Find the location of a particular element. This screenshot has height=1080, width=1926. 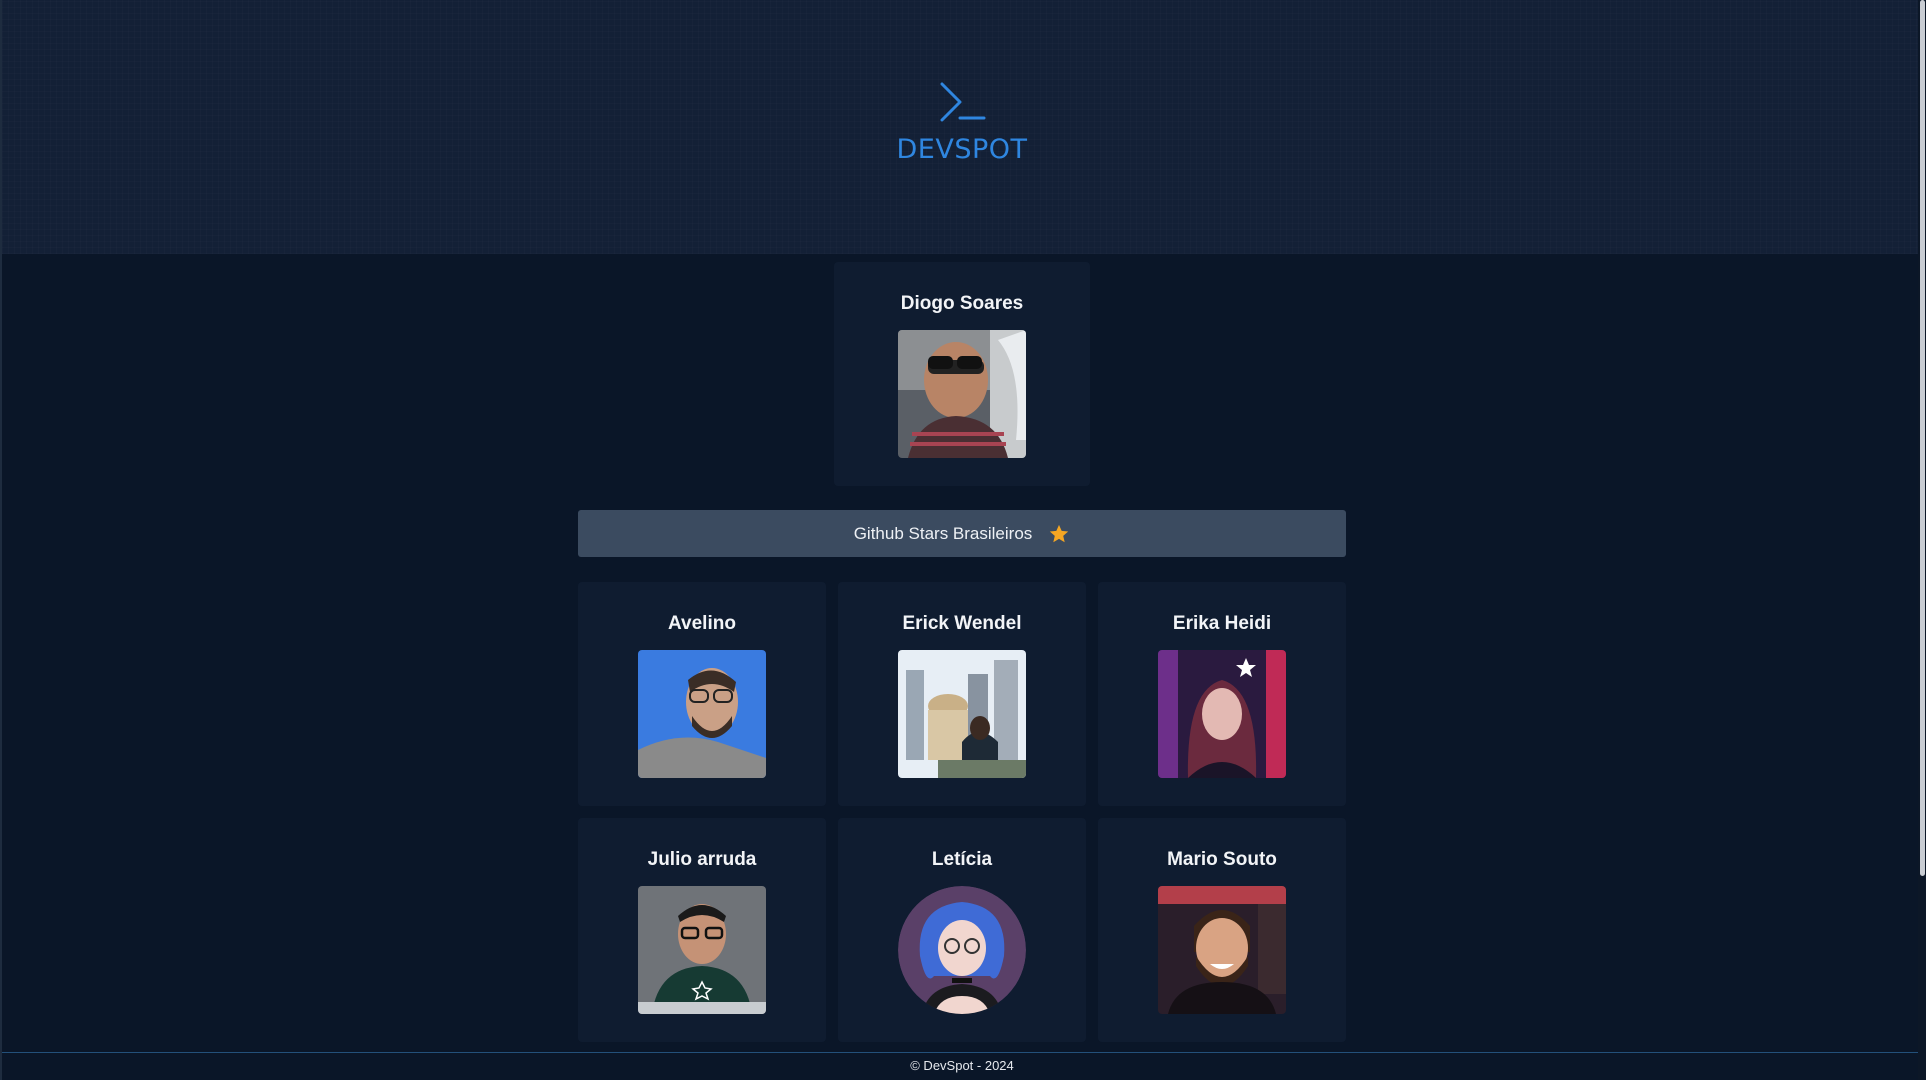

star-icon is located at coordinates (1059, 533).